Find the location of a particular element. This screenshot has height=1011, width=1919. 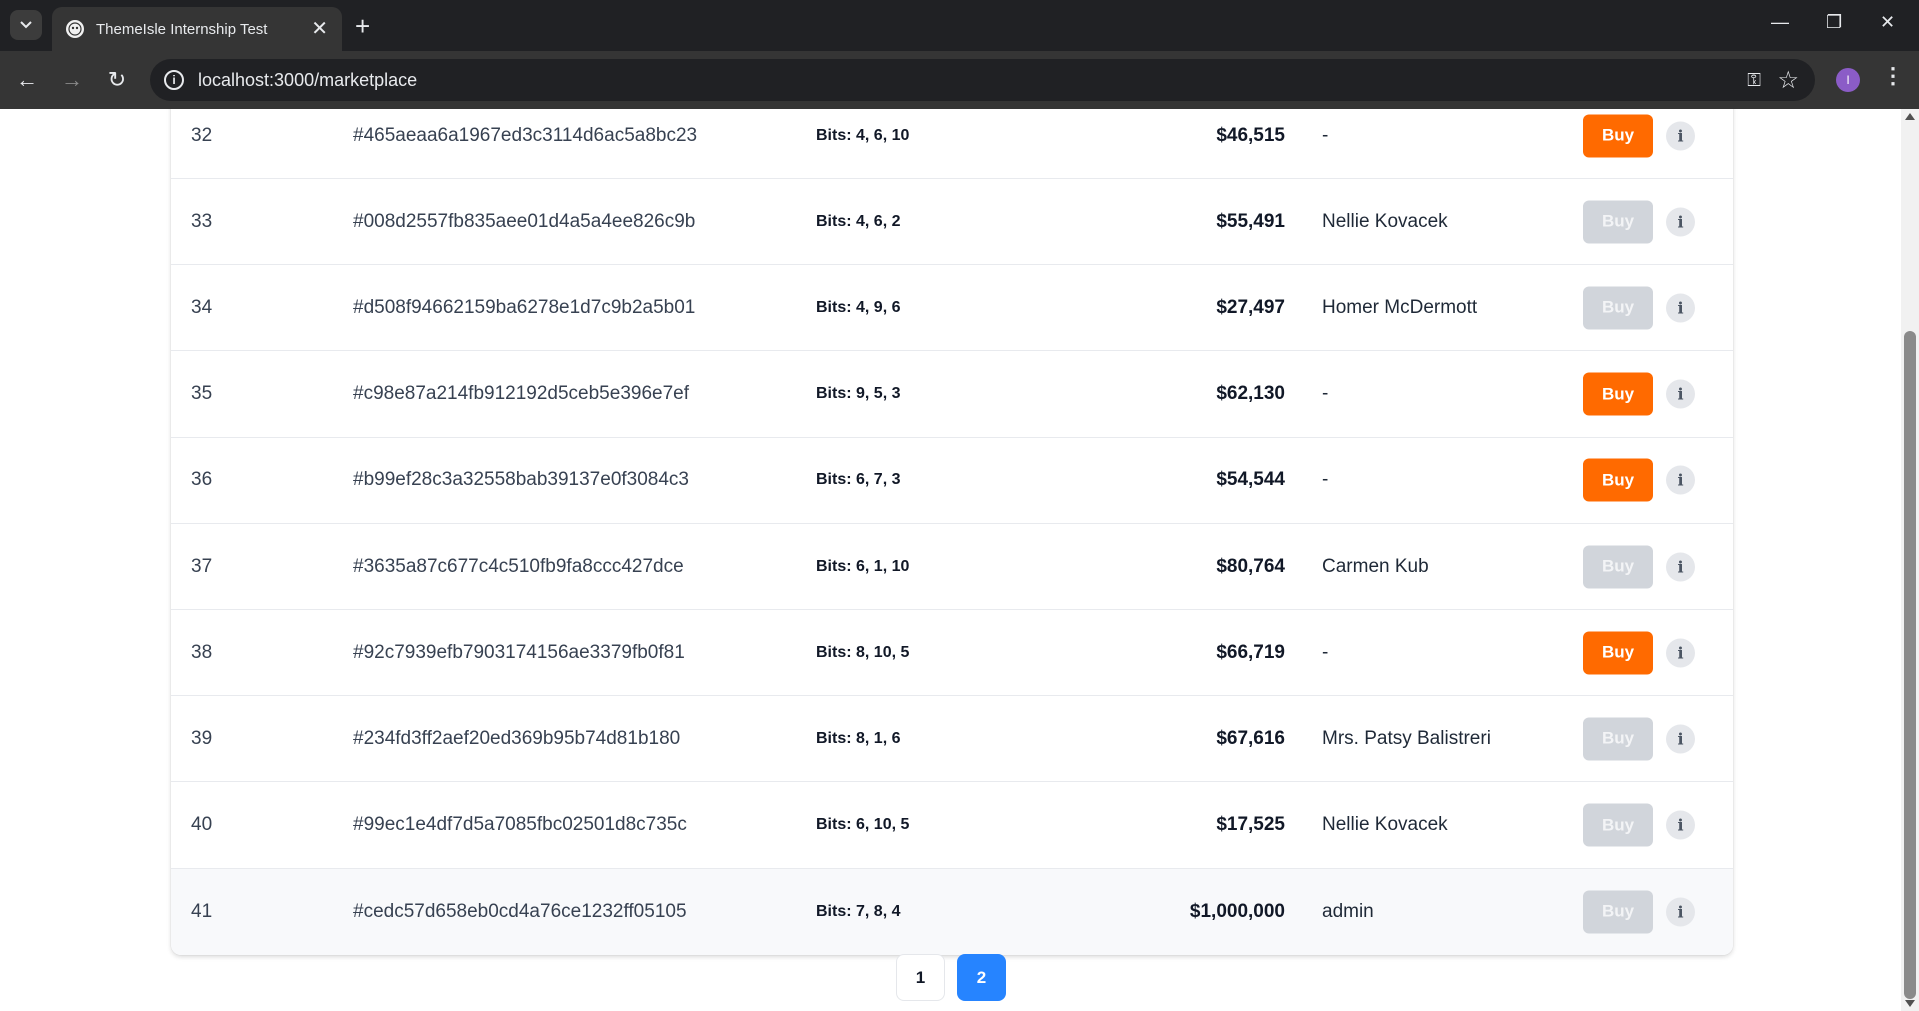

item-hash: #234fd3ff2aef20ed369b95b74d81b180 is located at coordinates (517, 738).